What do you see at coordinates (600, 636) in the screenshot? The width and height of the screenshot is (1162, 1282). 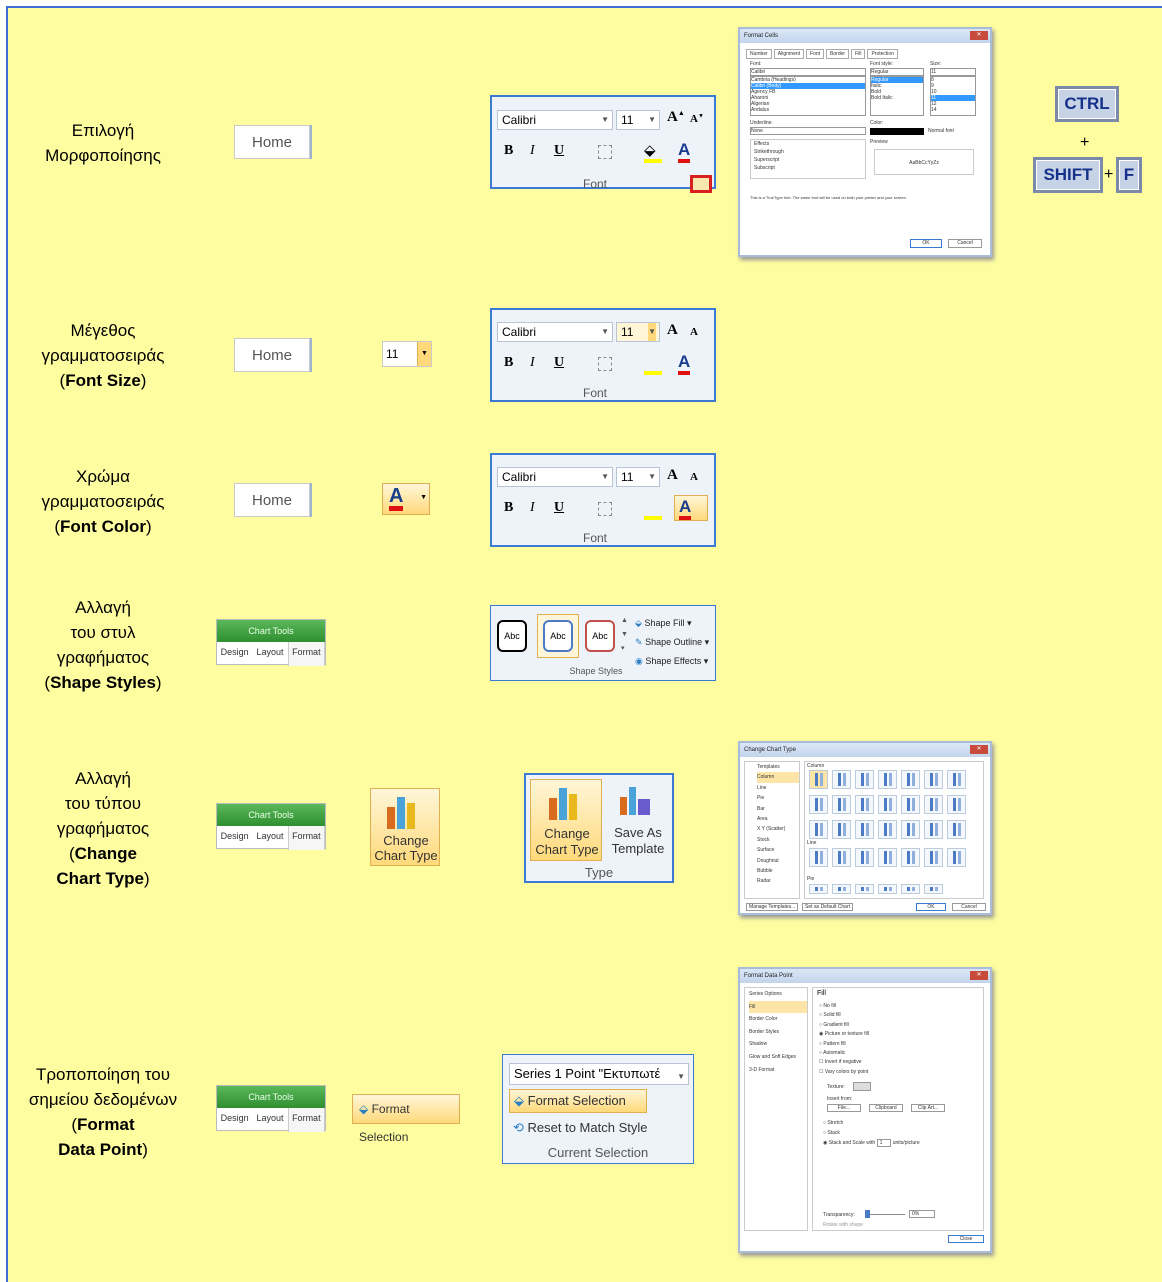 I see `shape-style-red: Abc` at bounding box center [600, 636].